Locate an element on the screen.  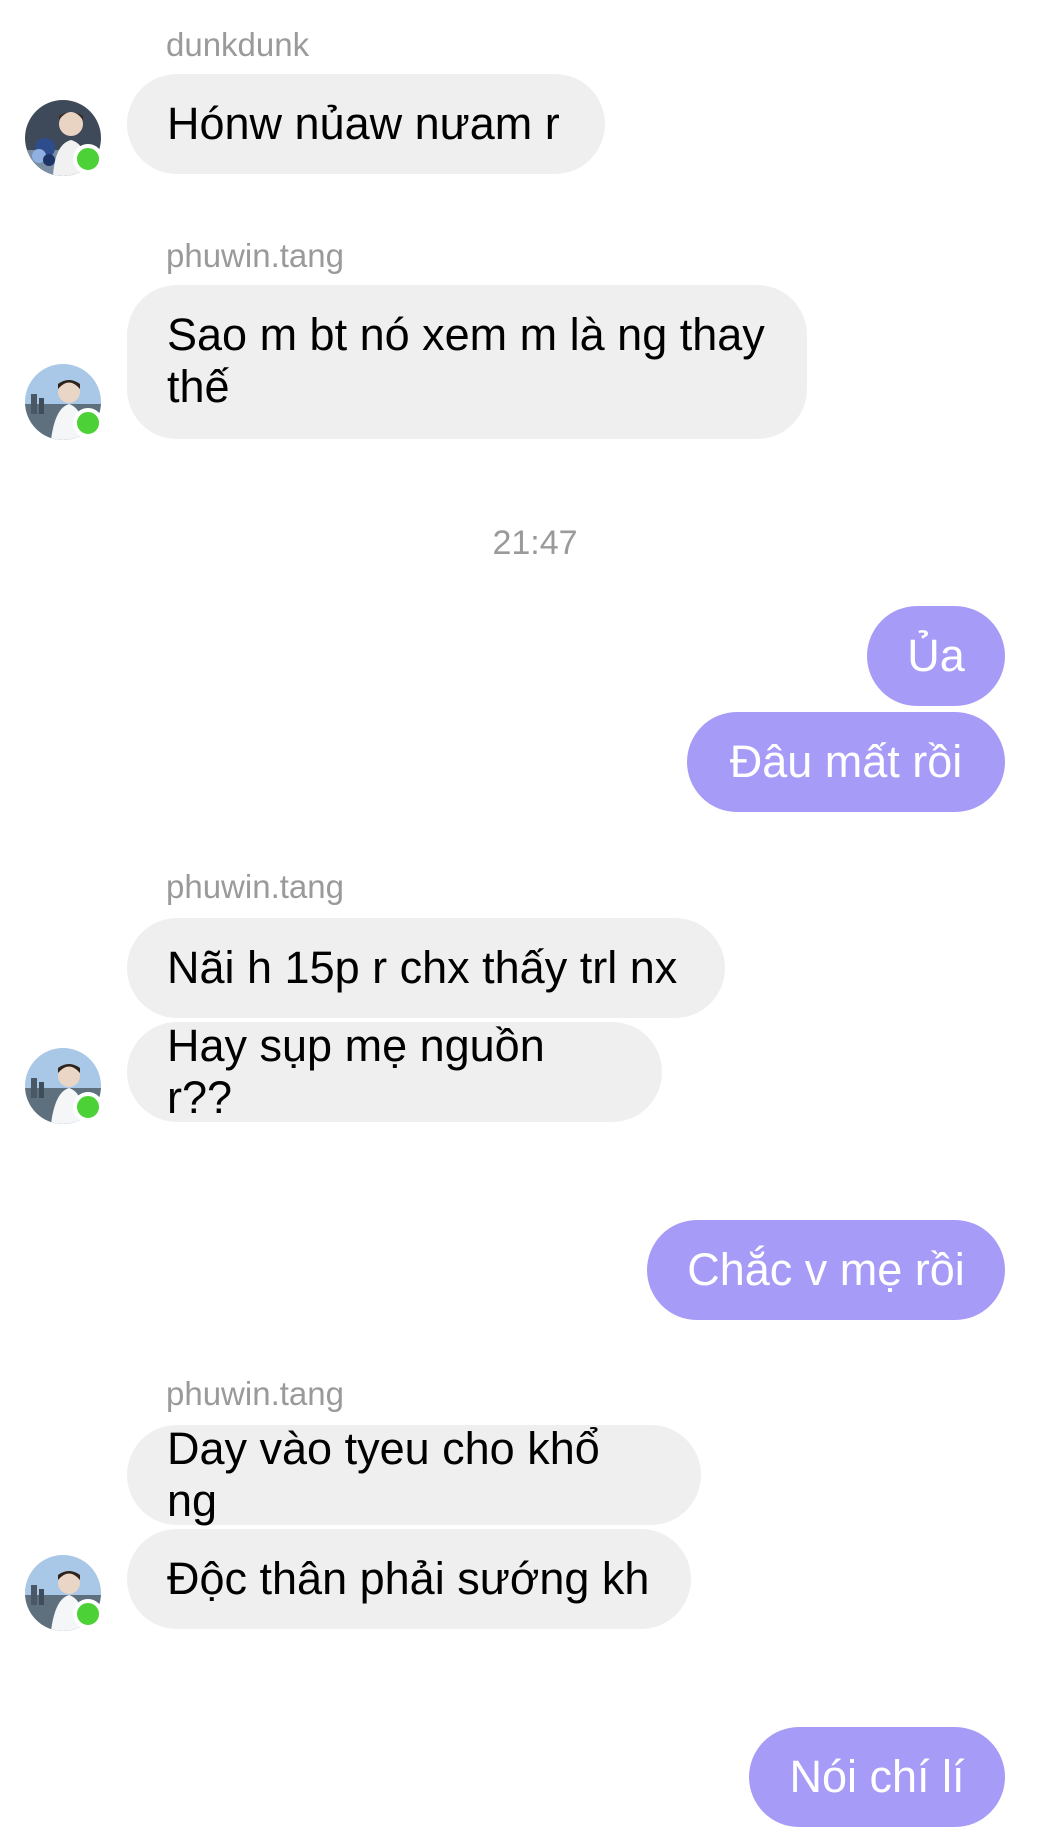
sender-name: dunkdunk is located at coordinates (238, 44).